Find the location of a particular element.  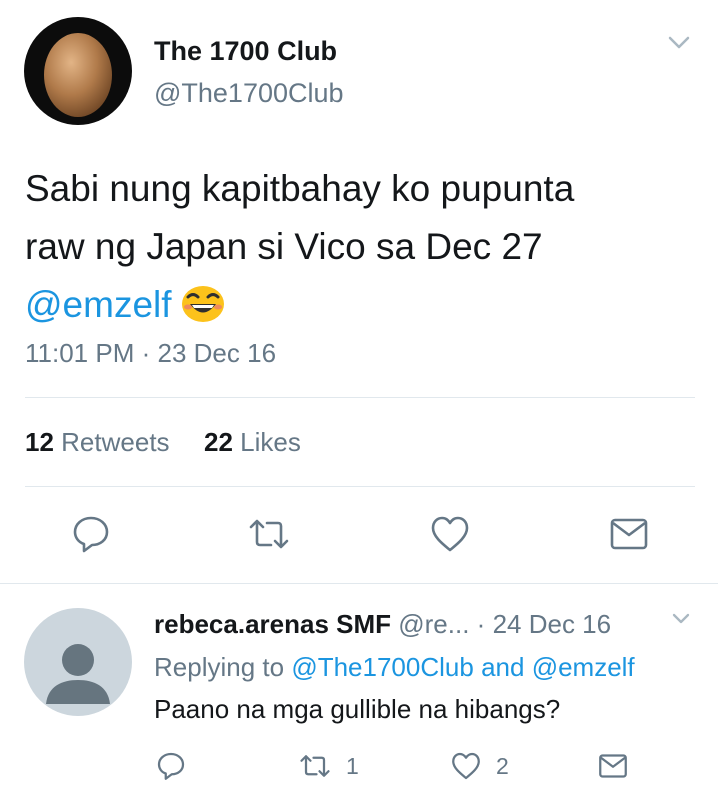

likes-stat: 22 Likes is located at coordinates (252, 442).